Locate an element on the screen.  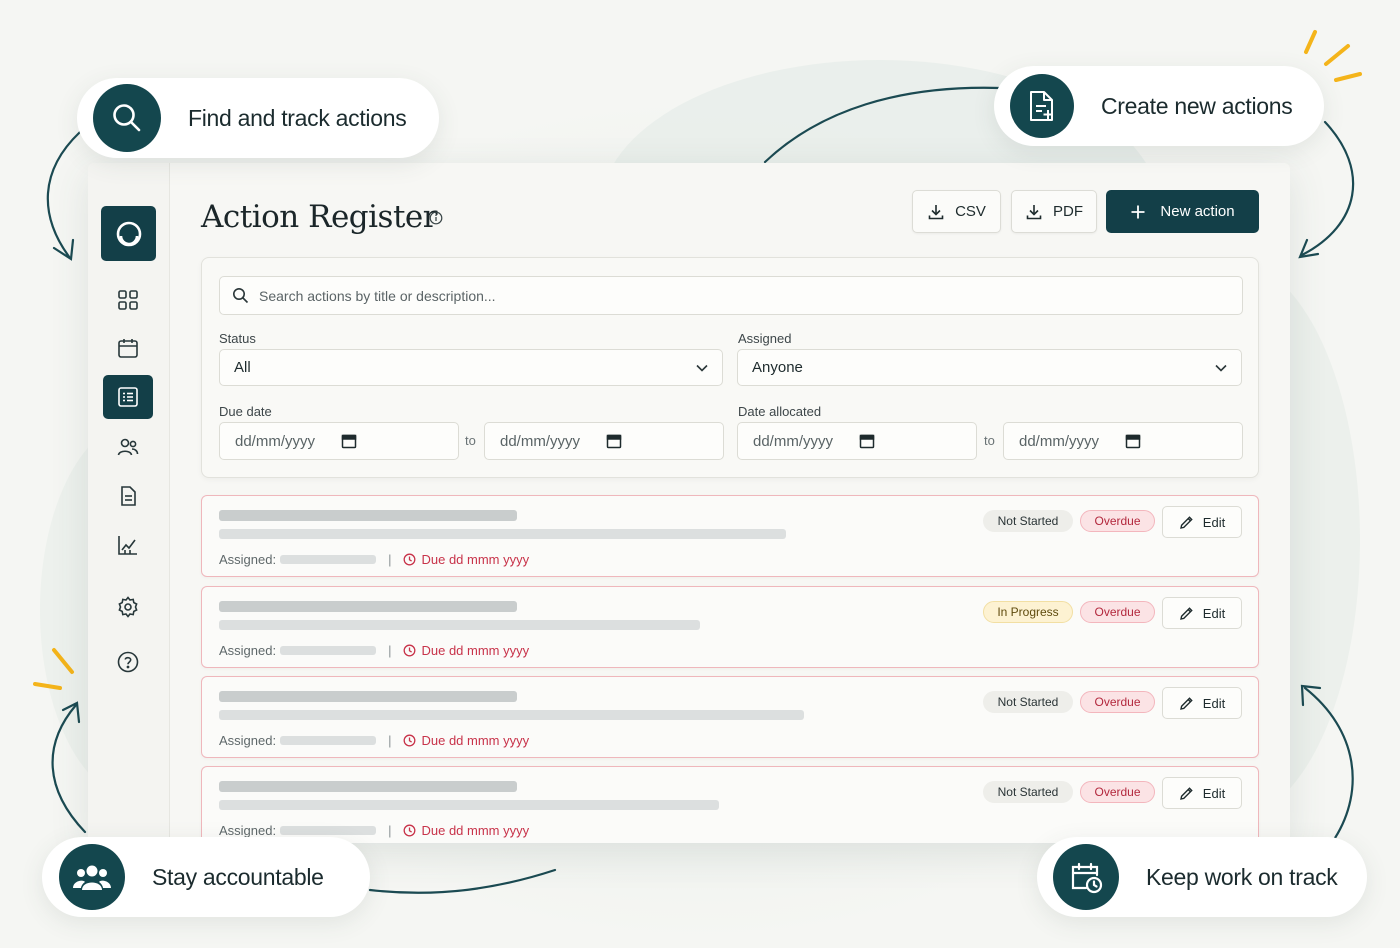
due-date-from-field: dd/mm/yyyy is located at coordinates (339, 441).